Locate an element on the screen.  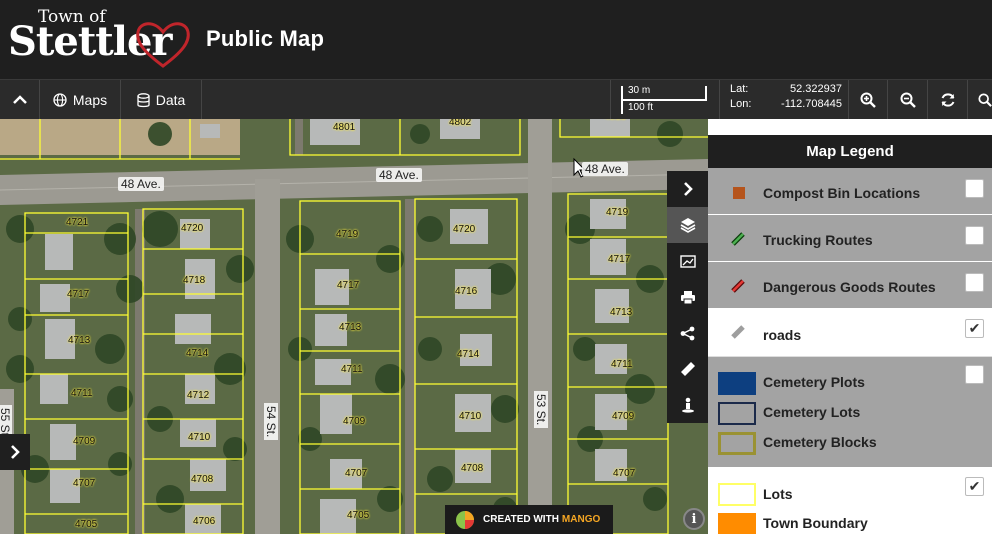
lon-value: -112.708445 is located at coordinates (811, 104).